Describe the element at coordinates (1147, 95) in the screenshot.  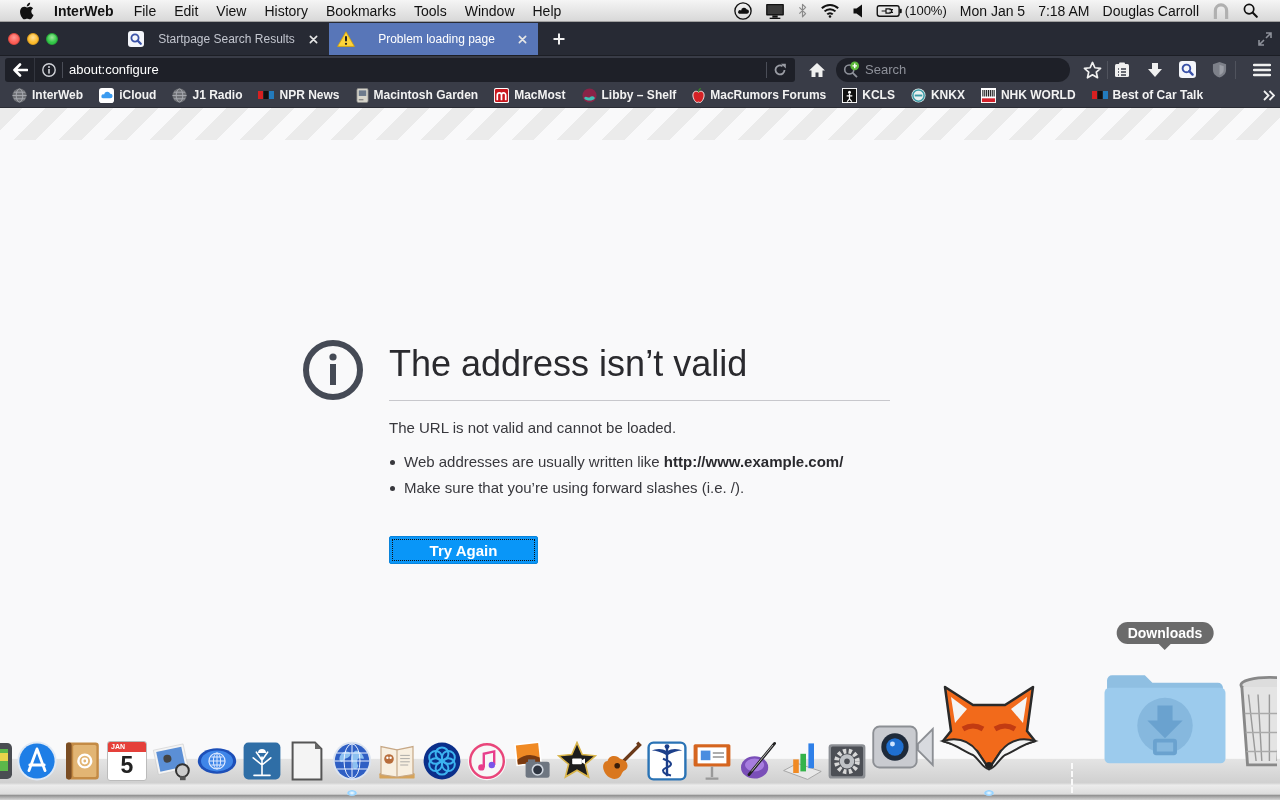
I see `bookmark-item: Best of Car Talk` at that location.